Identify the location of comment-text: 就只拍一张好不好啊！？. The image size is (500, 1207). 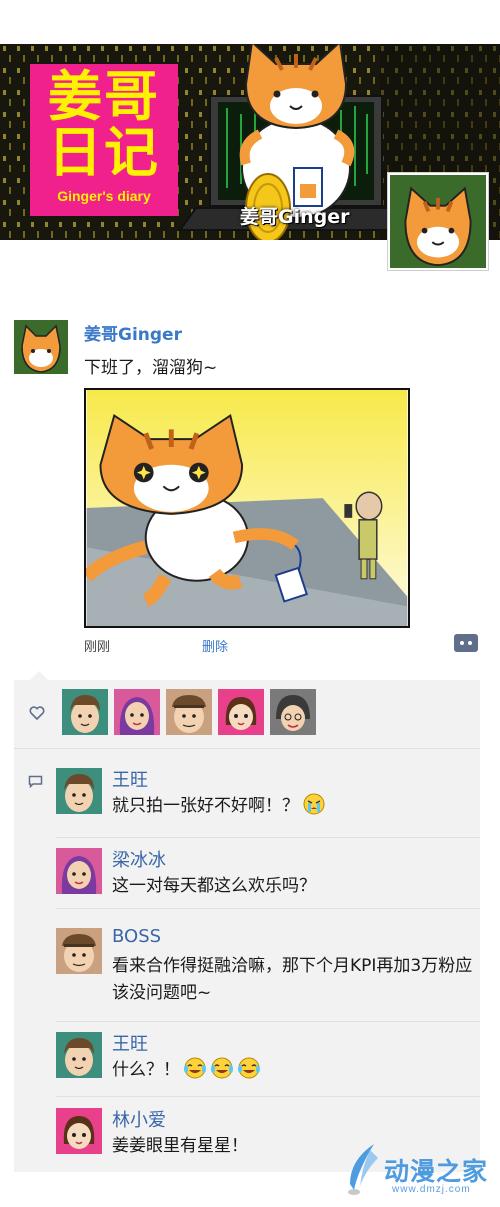
(295, 806).